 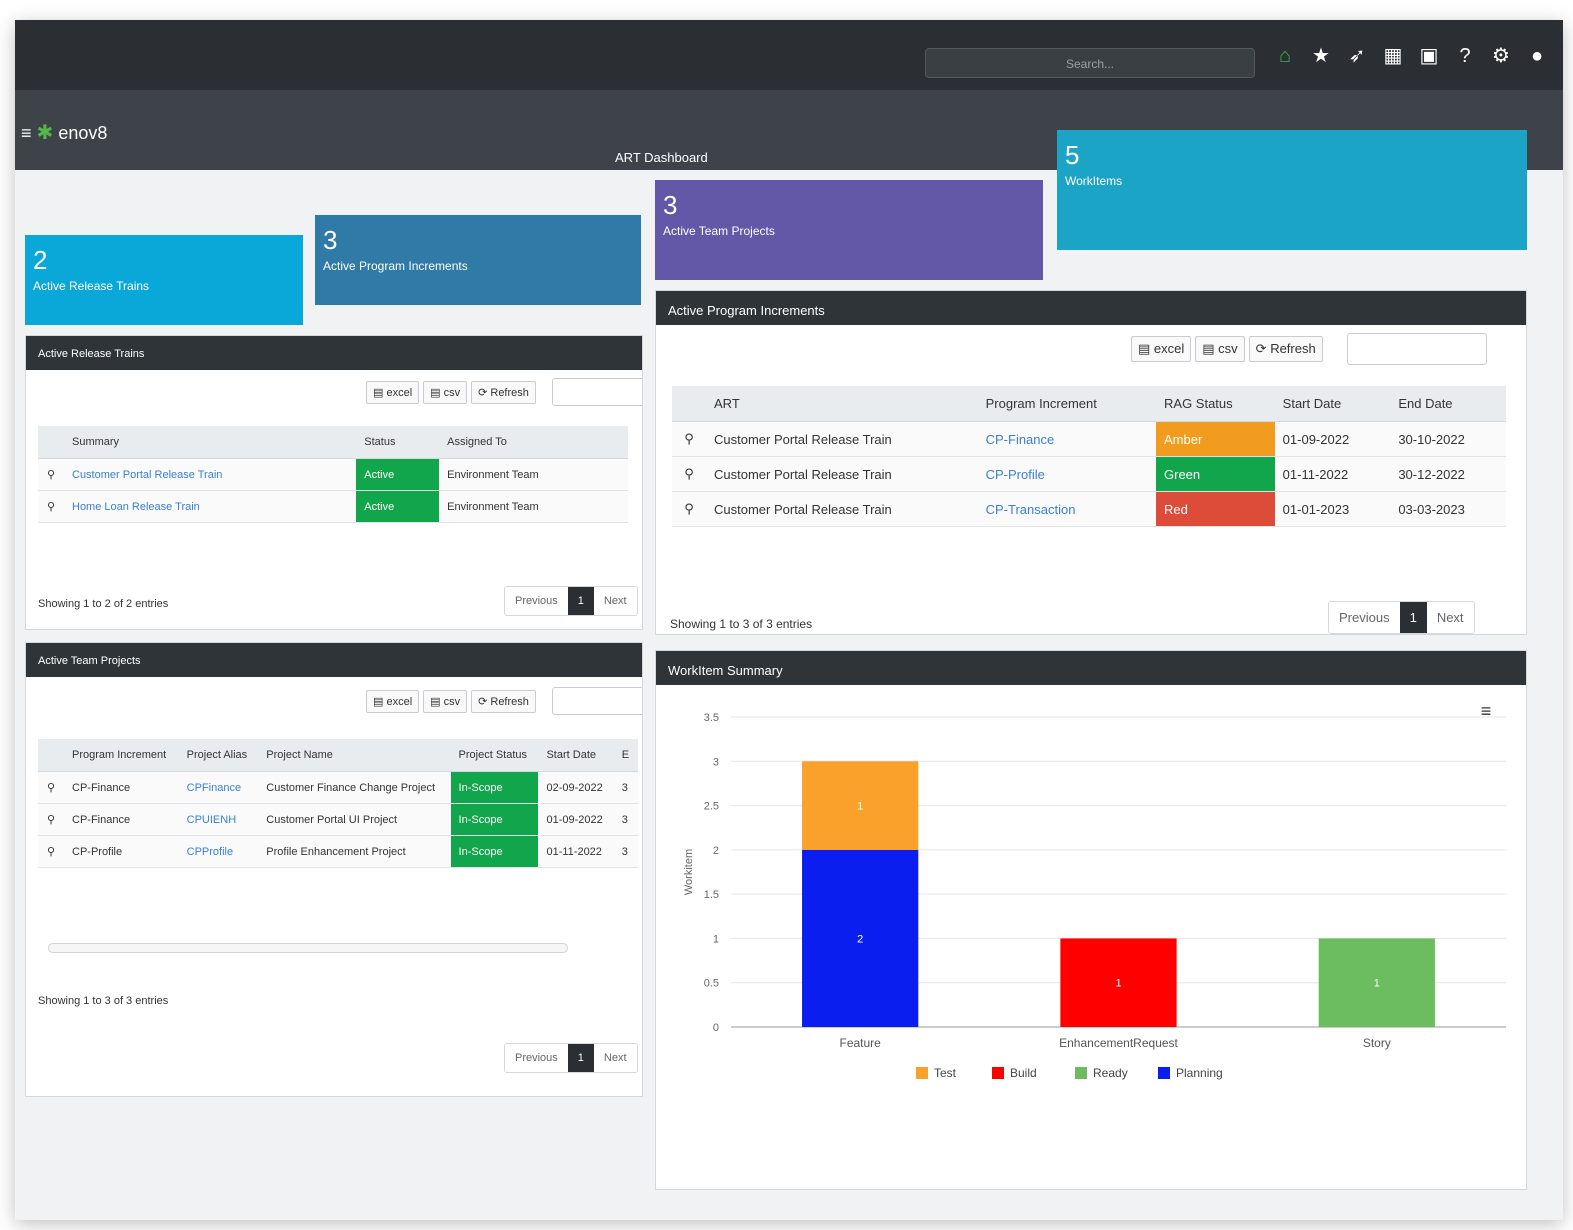 I want to click on alias-link: CPFinance, so click(x=218, y=787).